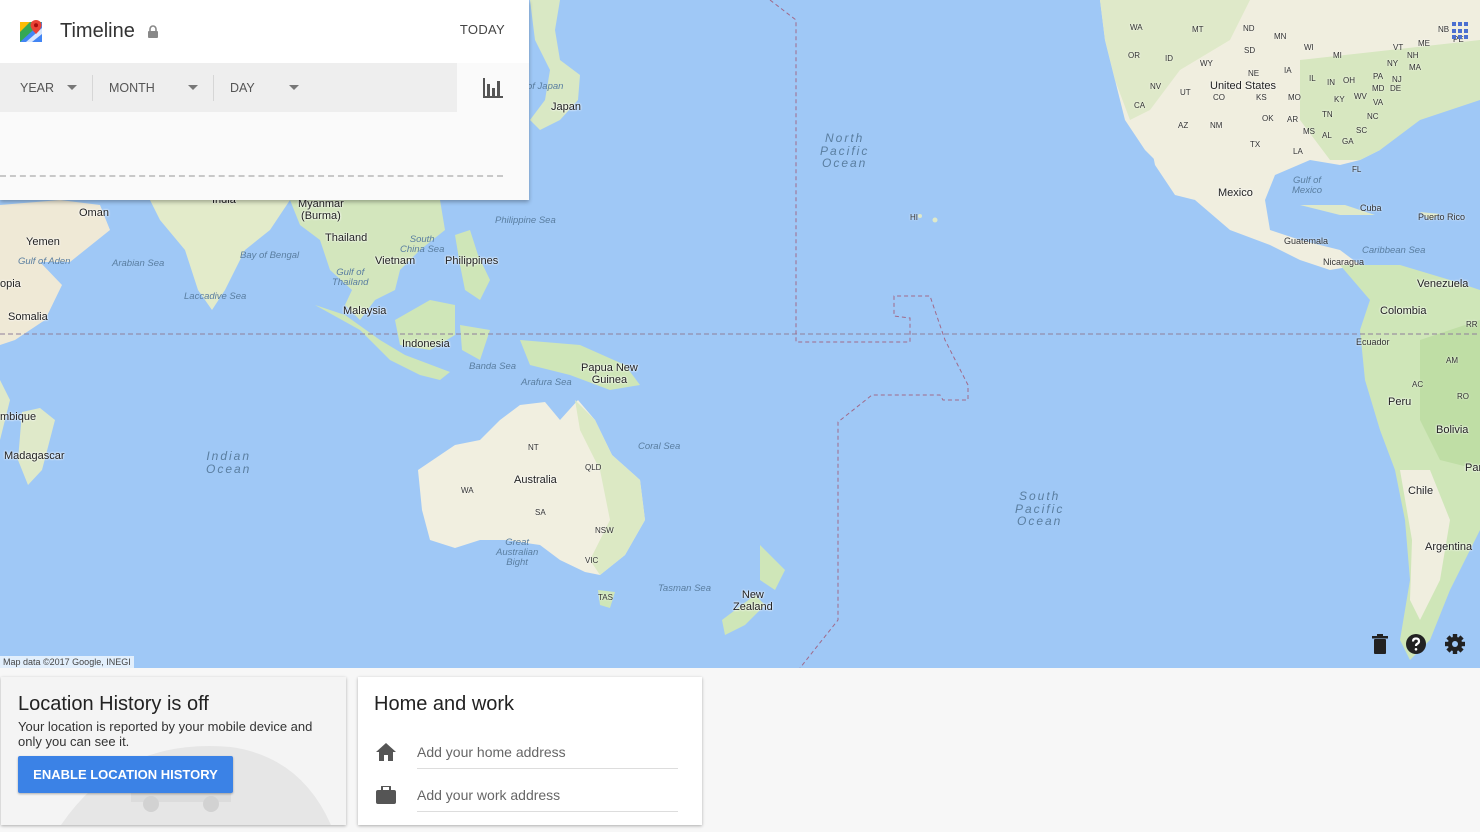 The image size is (1480, 832). I want to click on map-label-md: MD, so click(1378, 88).